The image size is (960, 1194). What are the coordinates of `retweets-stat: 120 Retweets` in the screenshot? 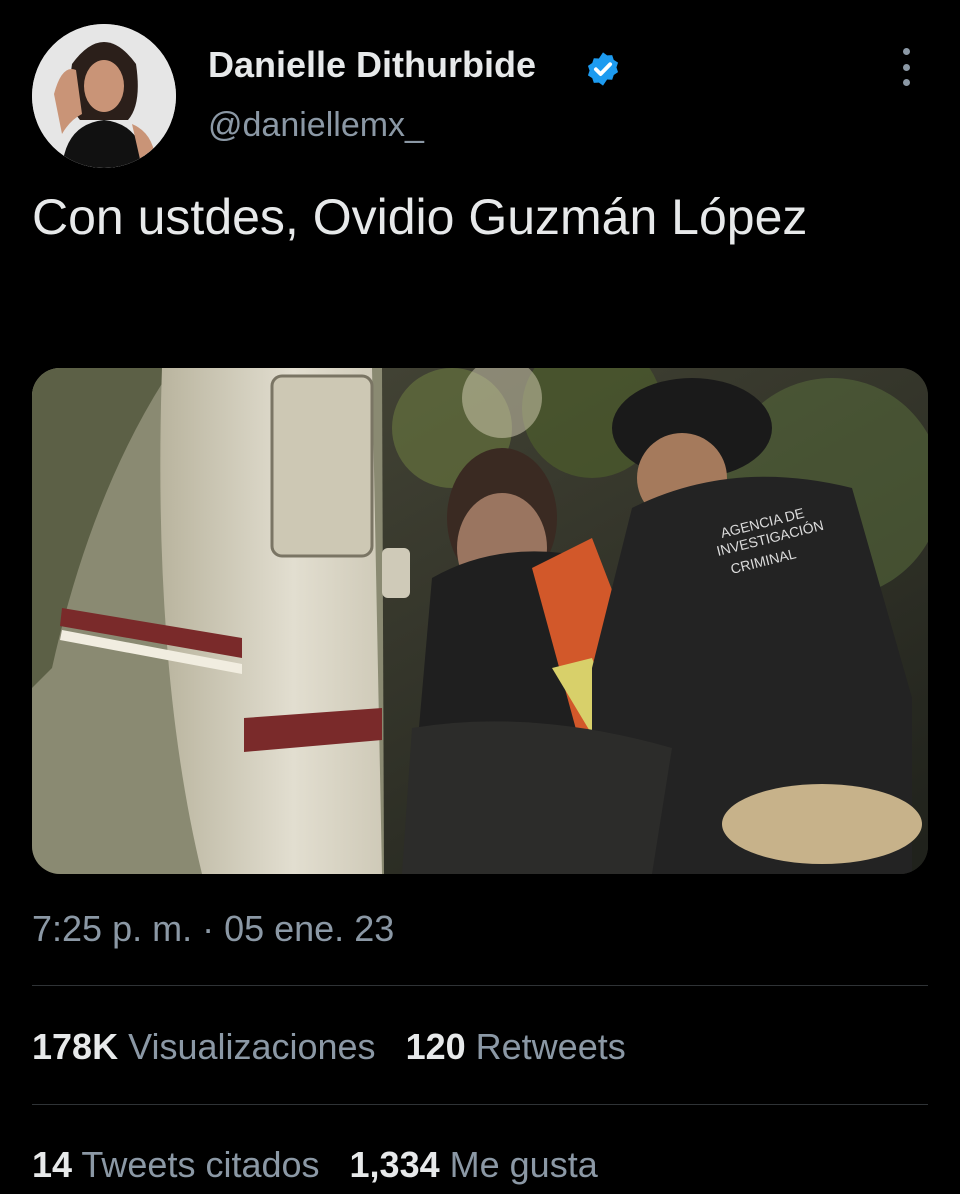 It's located at (516, 1047).